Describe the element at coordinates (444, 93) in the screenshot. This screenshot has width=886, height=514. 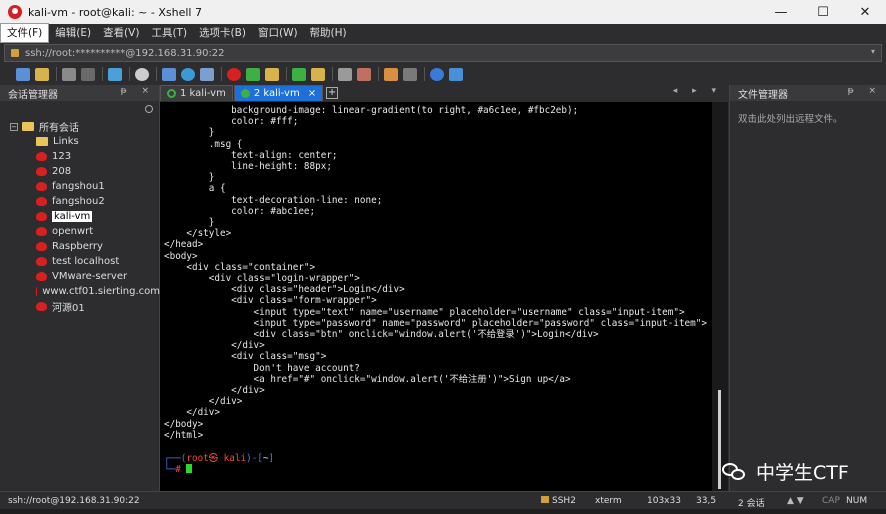
I see `tab-bar: 1 kali-vm 2 kali-vm × + ◂ ▸ ▾` at that location.